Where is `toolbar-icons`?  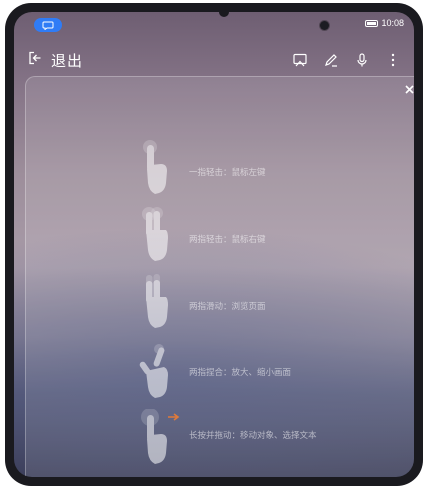 toolbar-icons is located at coordinates (346, 60).